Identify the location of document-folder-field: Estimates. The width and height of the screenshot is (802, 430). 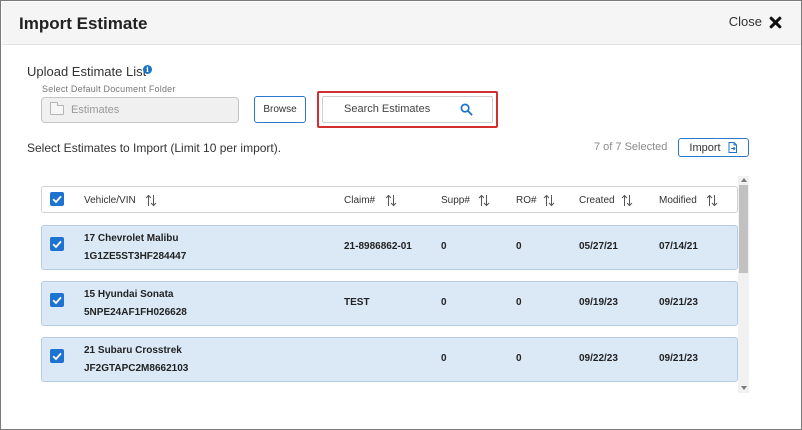
(140, 110).